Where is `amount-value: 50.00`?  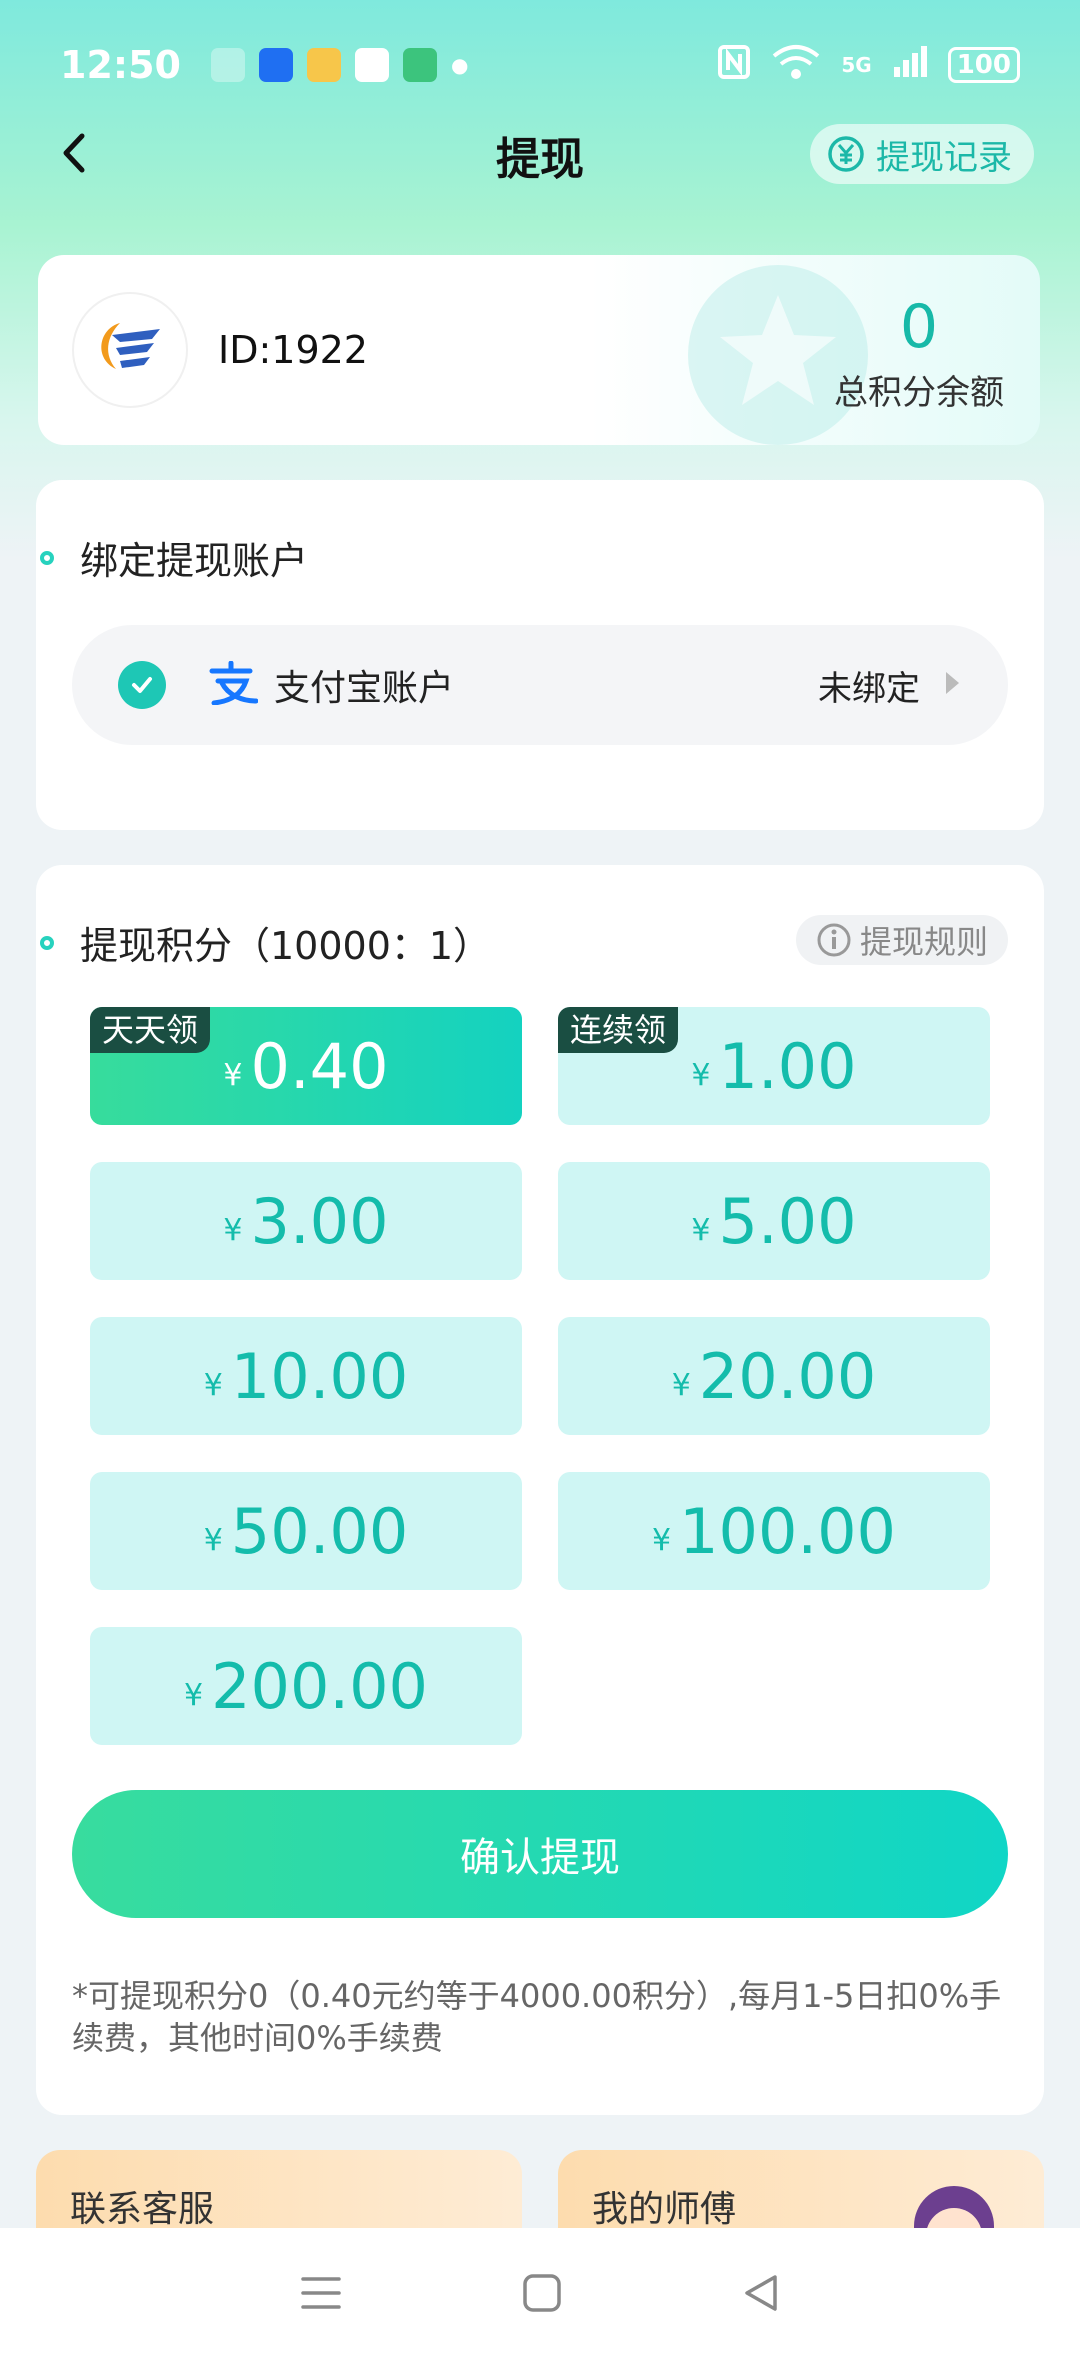
amount-value: 50.00 is located at coordinates (319, 1531).